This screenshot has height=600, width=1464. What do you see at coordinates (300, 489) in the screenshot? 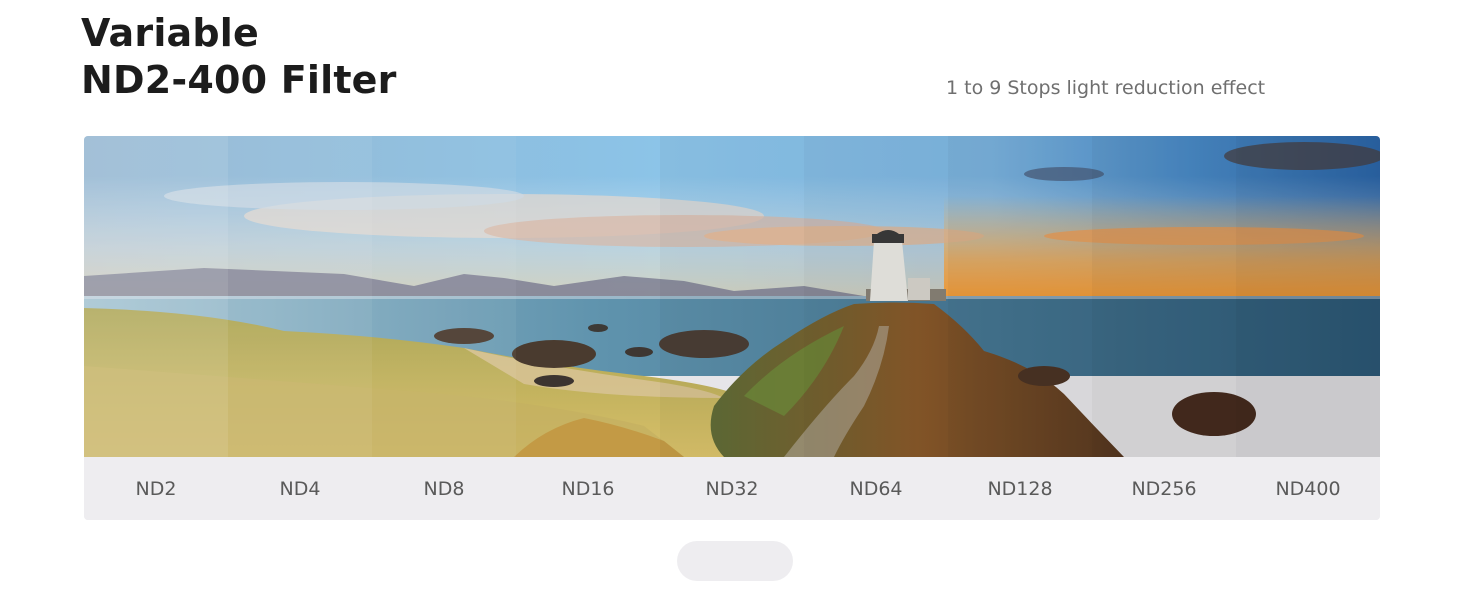
I see `filter-label: ND4` at bounding box center [300, 489].